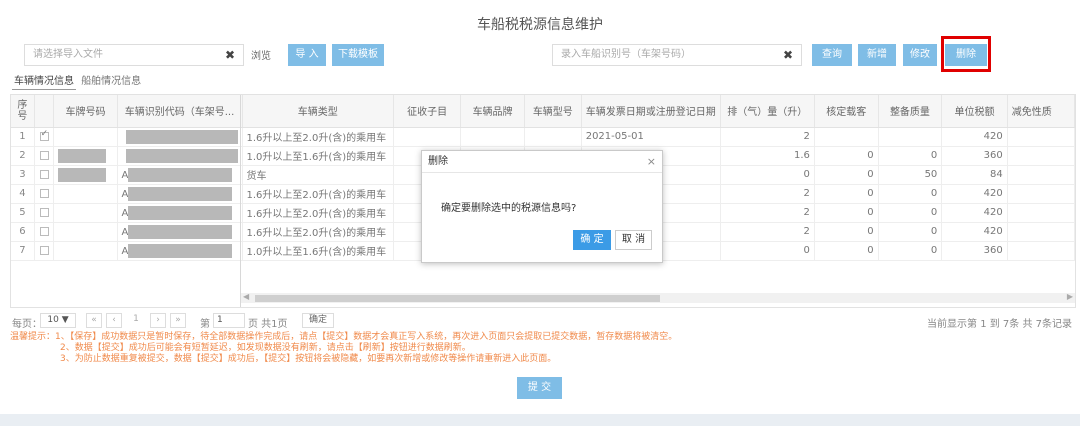 The image size is (1080, 426). What do you see at coordinates (651, 161) in the screenshot?
I see `close-icon: ×` at bounding box center [651, 161].